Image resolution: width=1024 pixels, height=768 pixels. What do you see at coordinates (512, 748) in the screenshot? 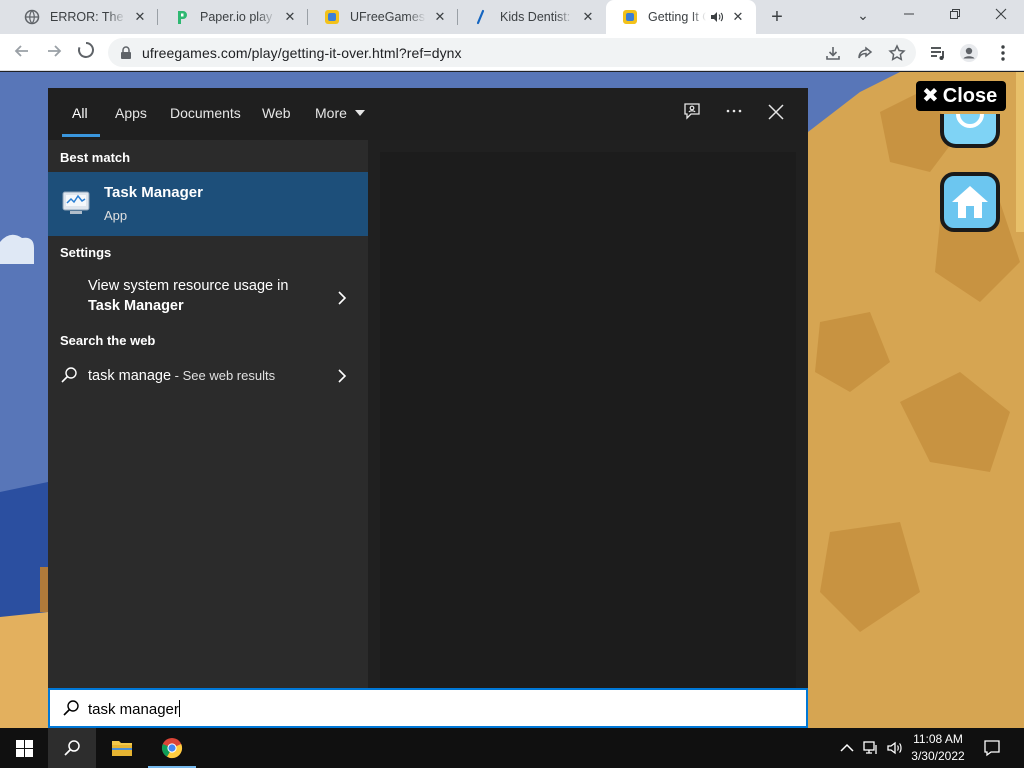
I see `windows-taskbar: 11:08 AM 3/30/2022` at bounding box center [512, 748].